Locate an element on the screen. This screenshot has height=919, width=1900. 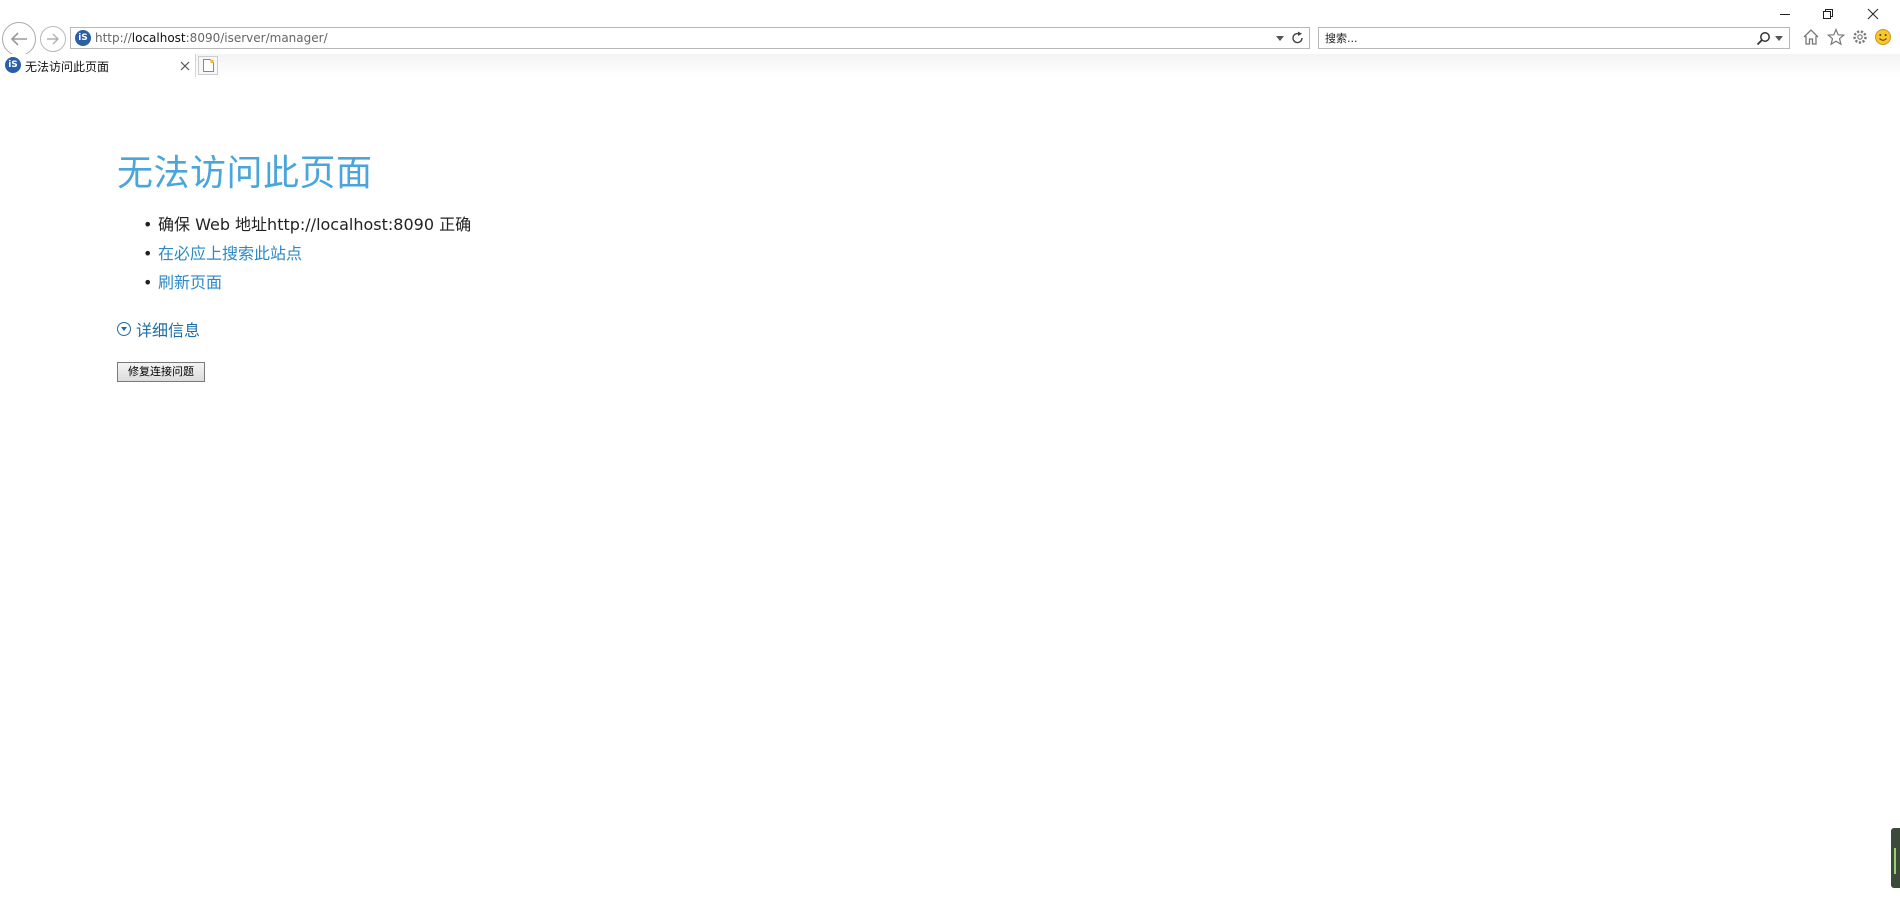
forward-icon is located at coordinates (53, 39).